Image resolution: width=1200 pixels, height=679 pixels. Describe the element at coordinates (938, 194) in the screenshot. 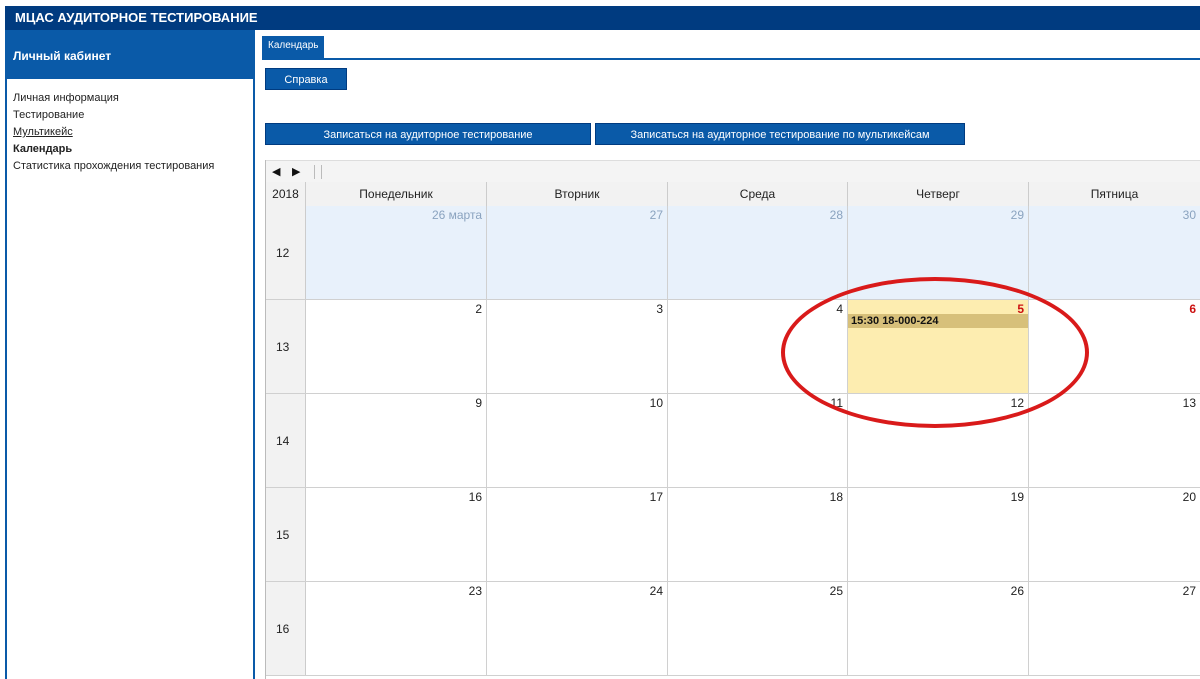

I see `weekday-header: Четверг` at that location.